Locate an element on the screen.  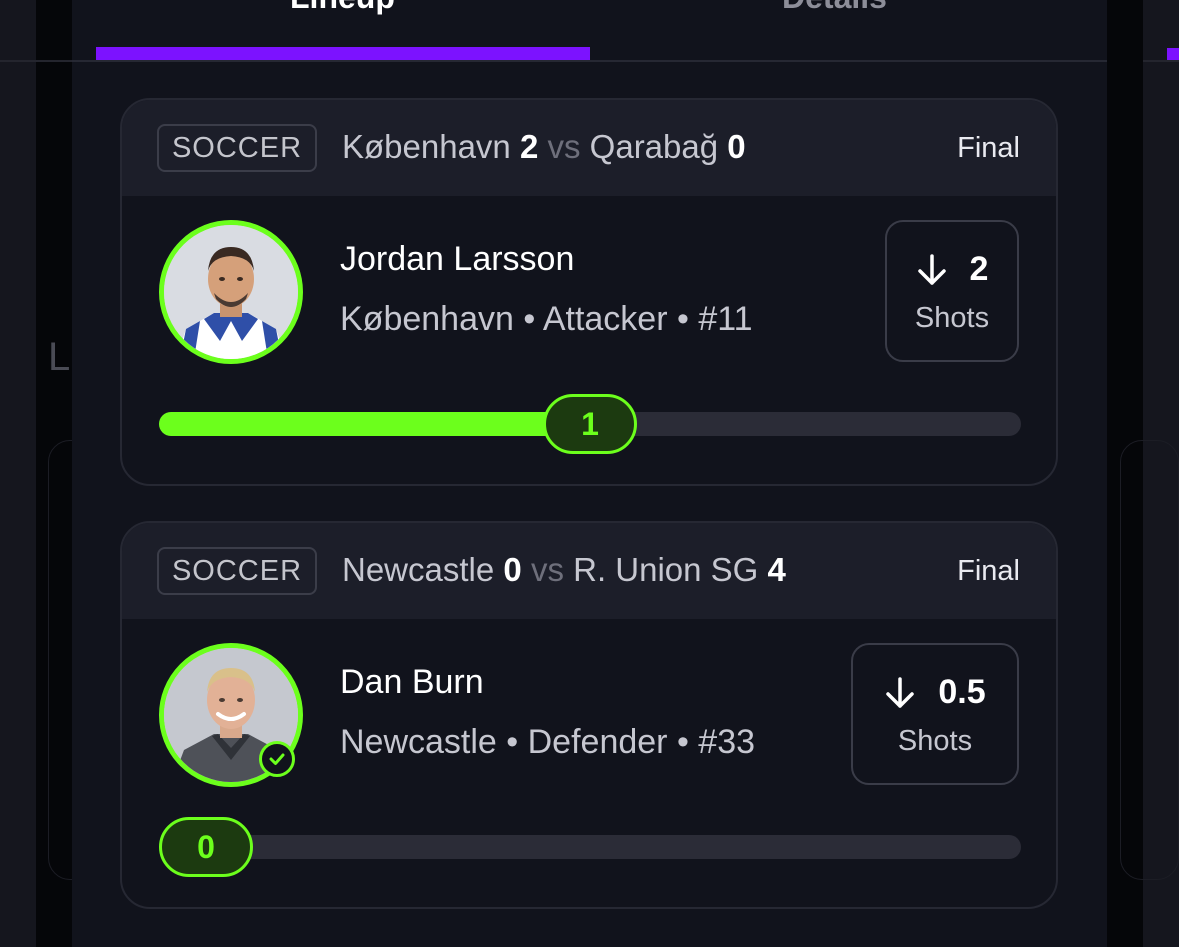
player-avatar is located at coordinates (231, 292).